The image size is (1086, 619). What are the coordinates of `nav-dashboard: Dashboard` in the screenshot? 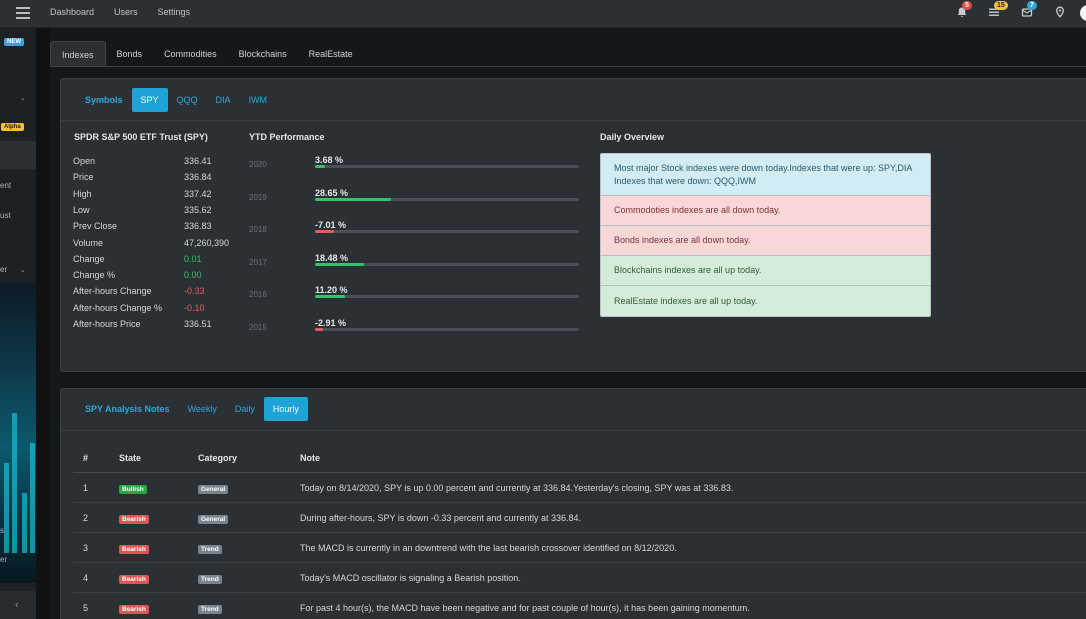 It's located at (72, 12).